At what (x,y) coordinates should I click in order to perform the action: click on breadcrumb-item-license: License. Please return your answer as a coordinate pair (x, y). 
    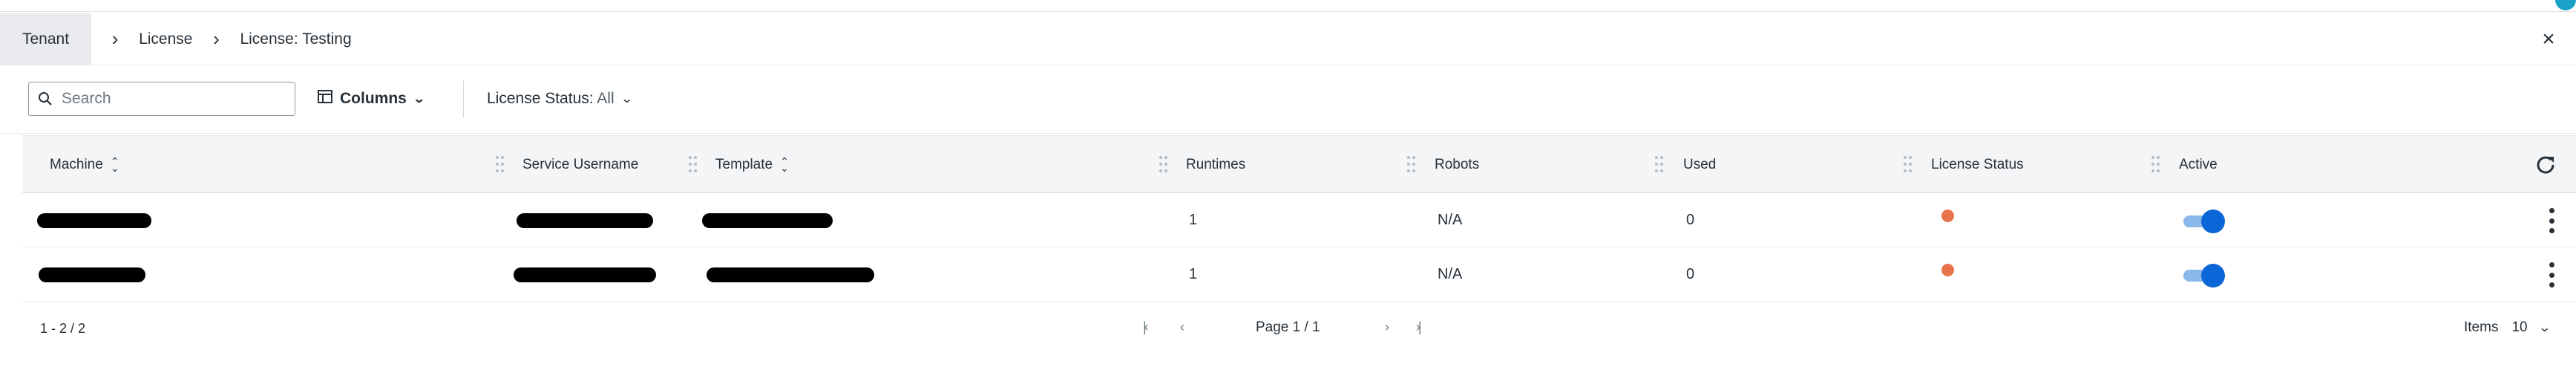
    Looking at the image, I should click on (166, 39).